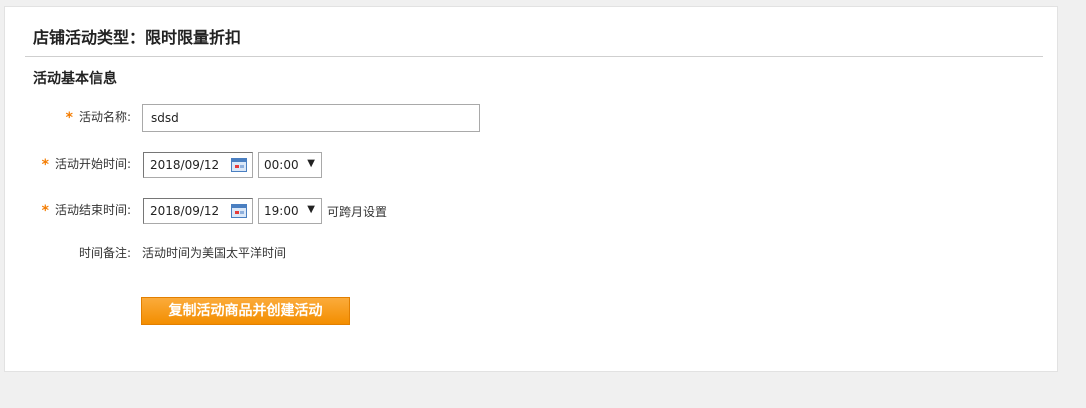 Image resolution: width=1086 pixels, height=408 pixels. I want to click on start-time-select: 00:00 ▼, so click(290, 165).